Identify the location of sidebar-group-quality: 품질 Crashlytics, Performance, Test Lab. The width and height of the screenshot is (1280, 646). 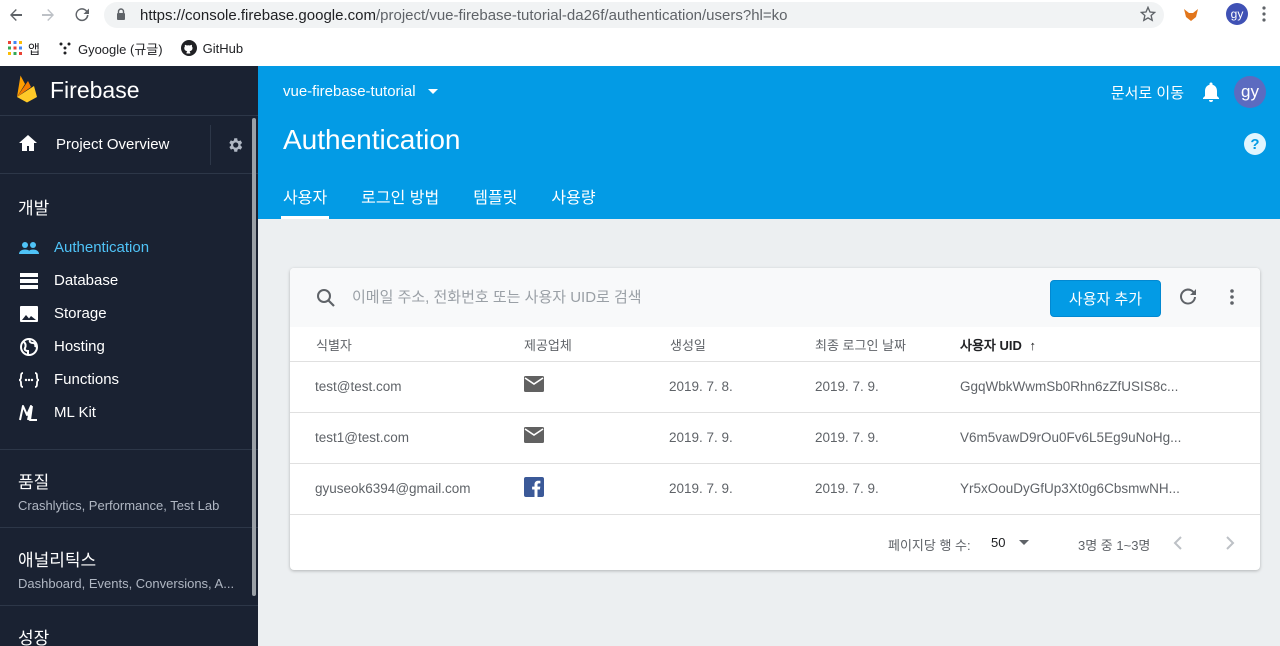
(129, 488).